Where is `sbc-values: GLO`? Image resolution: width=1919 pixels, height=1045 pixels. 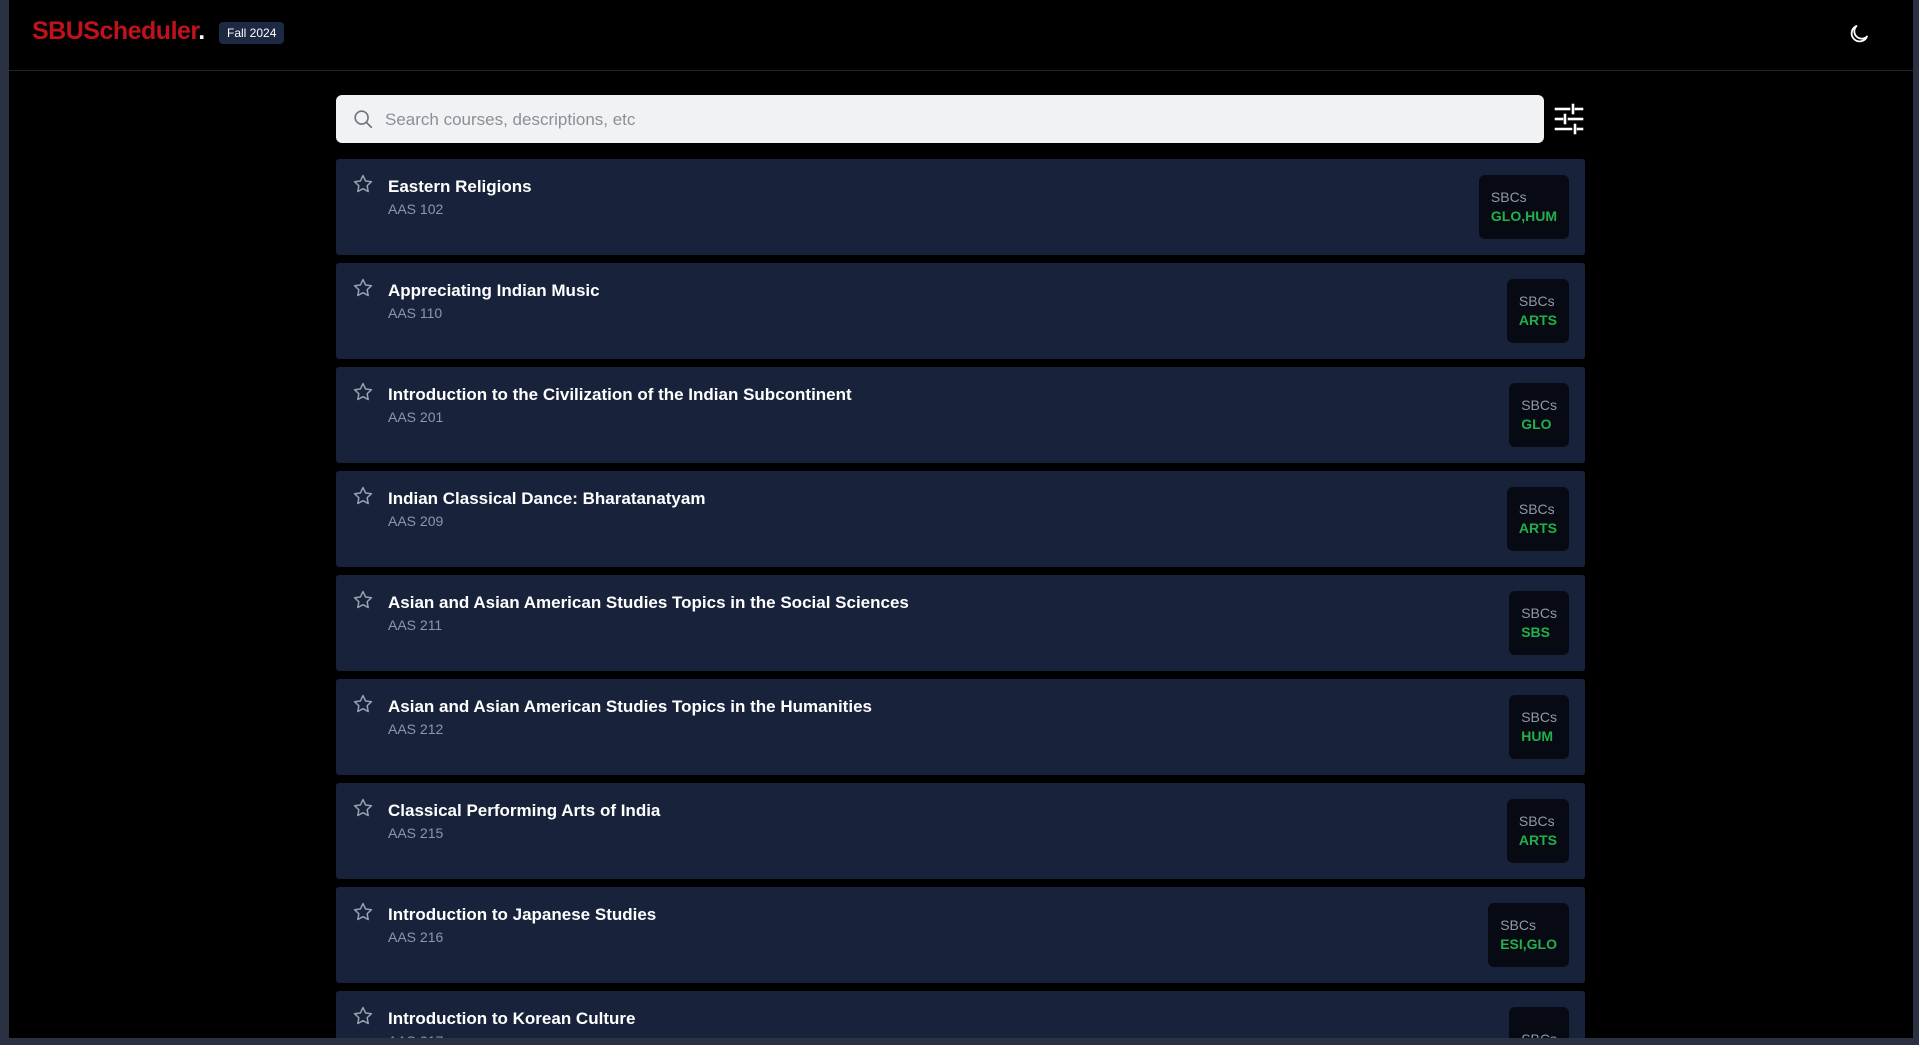 sbc-values: GLO is located at coordinates (1536, 424).